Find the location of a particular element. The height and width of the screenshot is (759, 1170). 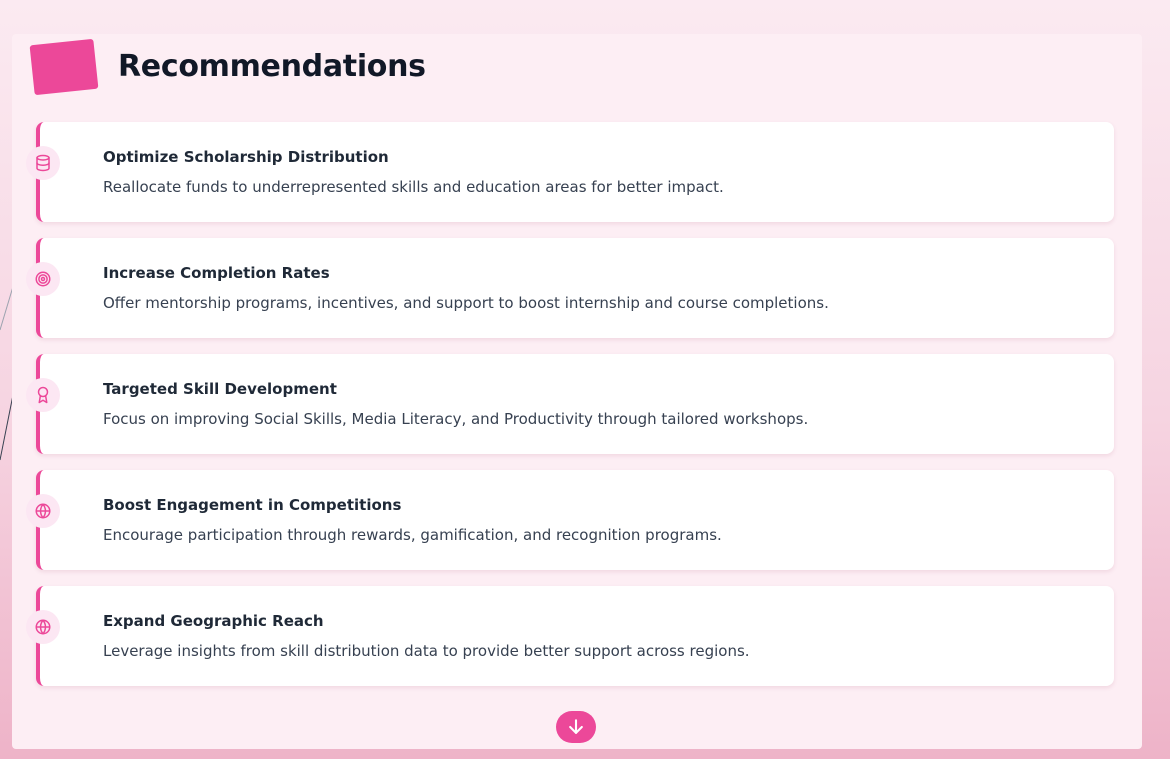

recommendation-title: Increase Completion Rates is located at coordinates (216, 273).